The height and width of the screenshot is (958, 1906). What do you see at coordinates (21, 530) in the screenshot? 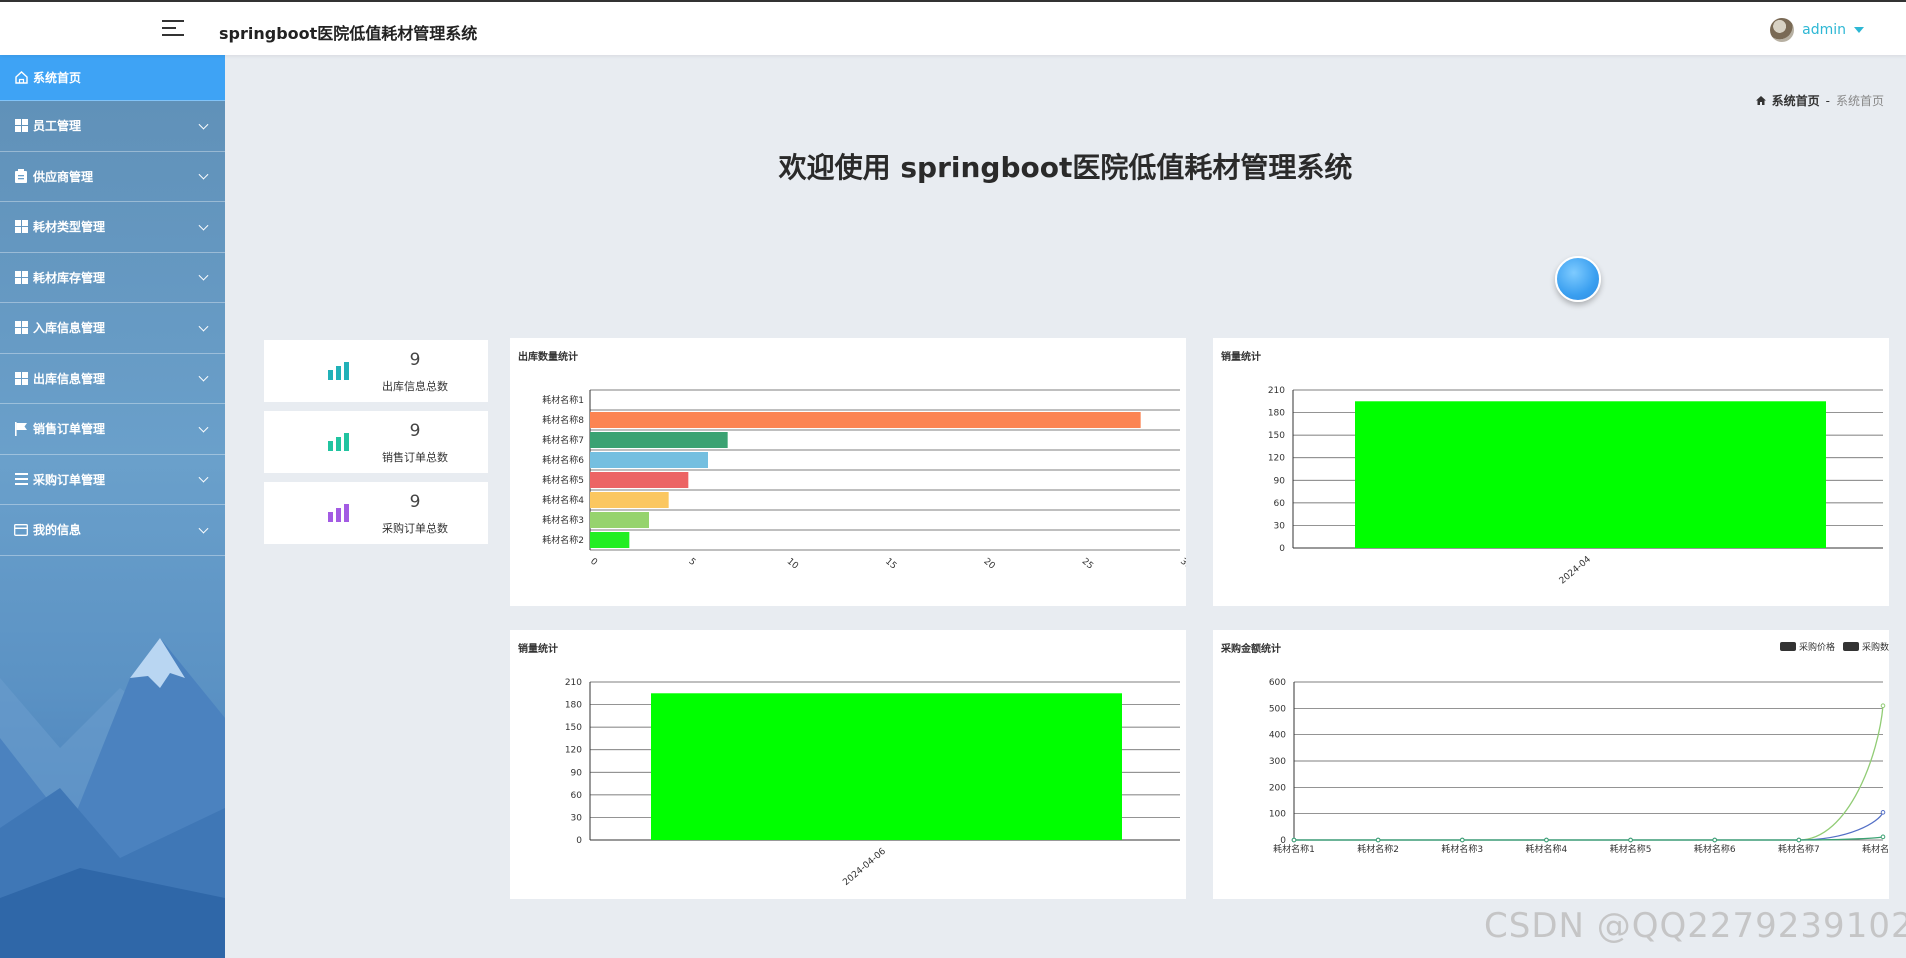
I see `card-icon` at bounding box center [21, 530].